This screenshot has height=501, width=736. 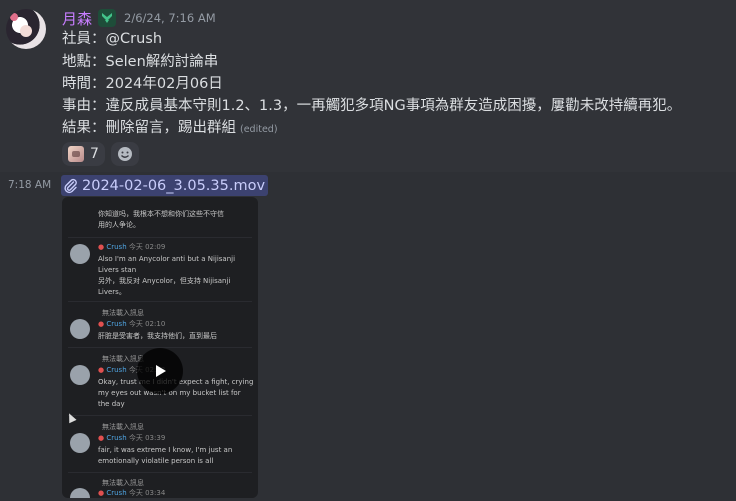 What do you see at coordinates (117, 270) in the screenshot?
I see `chat-text: Livers stan` at bounding box center [117, 270].